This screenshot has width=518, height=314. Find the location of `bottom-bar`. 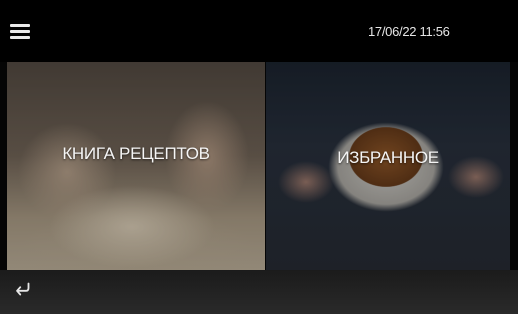

bottom-bar is located at coordinates (259, 292).